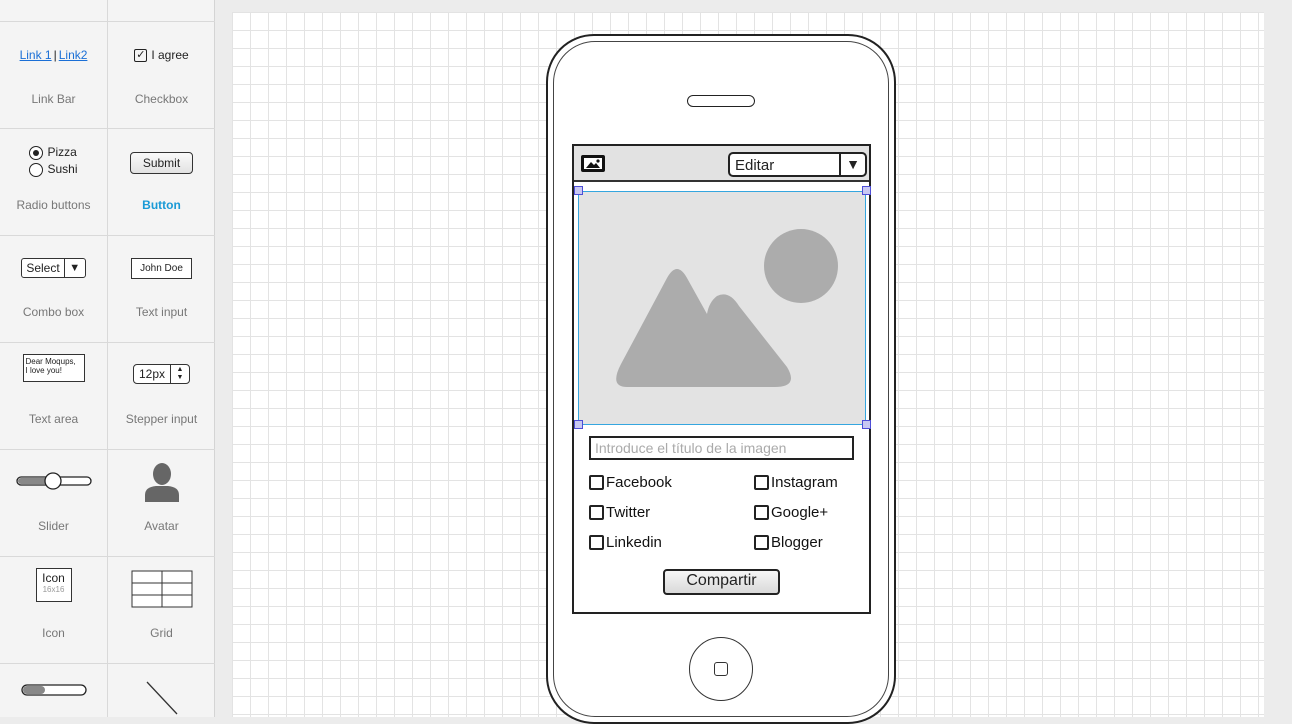 Image resolution: width=1292 pixels, height=724 pixels. Describe the element at coordinates (53, 395) in the screenshot. I see `palette-item-text-area: Dear Moqups, I love you! Text area` at that location.